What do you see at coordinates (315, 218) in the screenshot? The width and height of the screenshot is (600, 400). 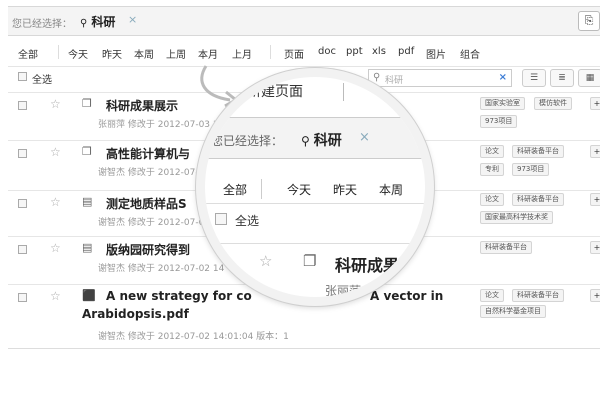 I see `magnified-select-bar: 全选` at bounding box center [315, 218].